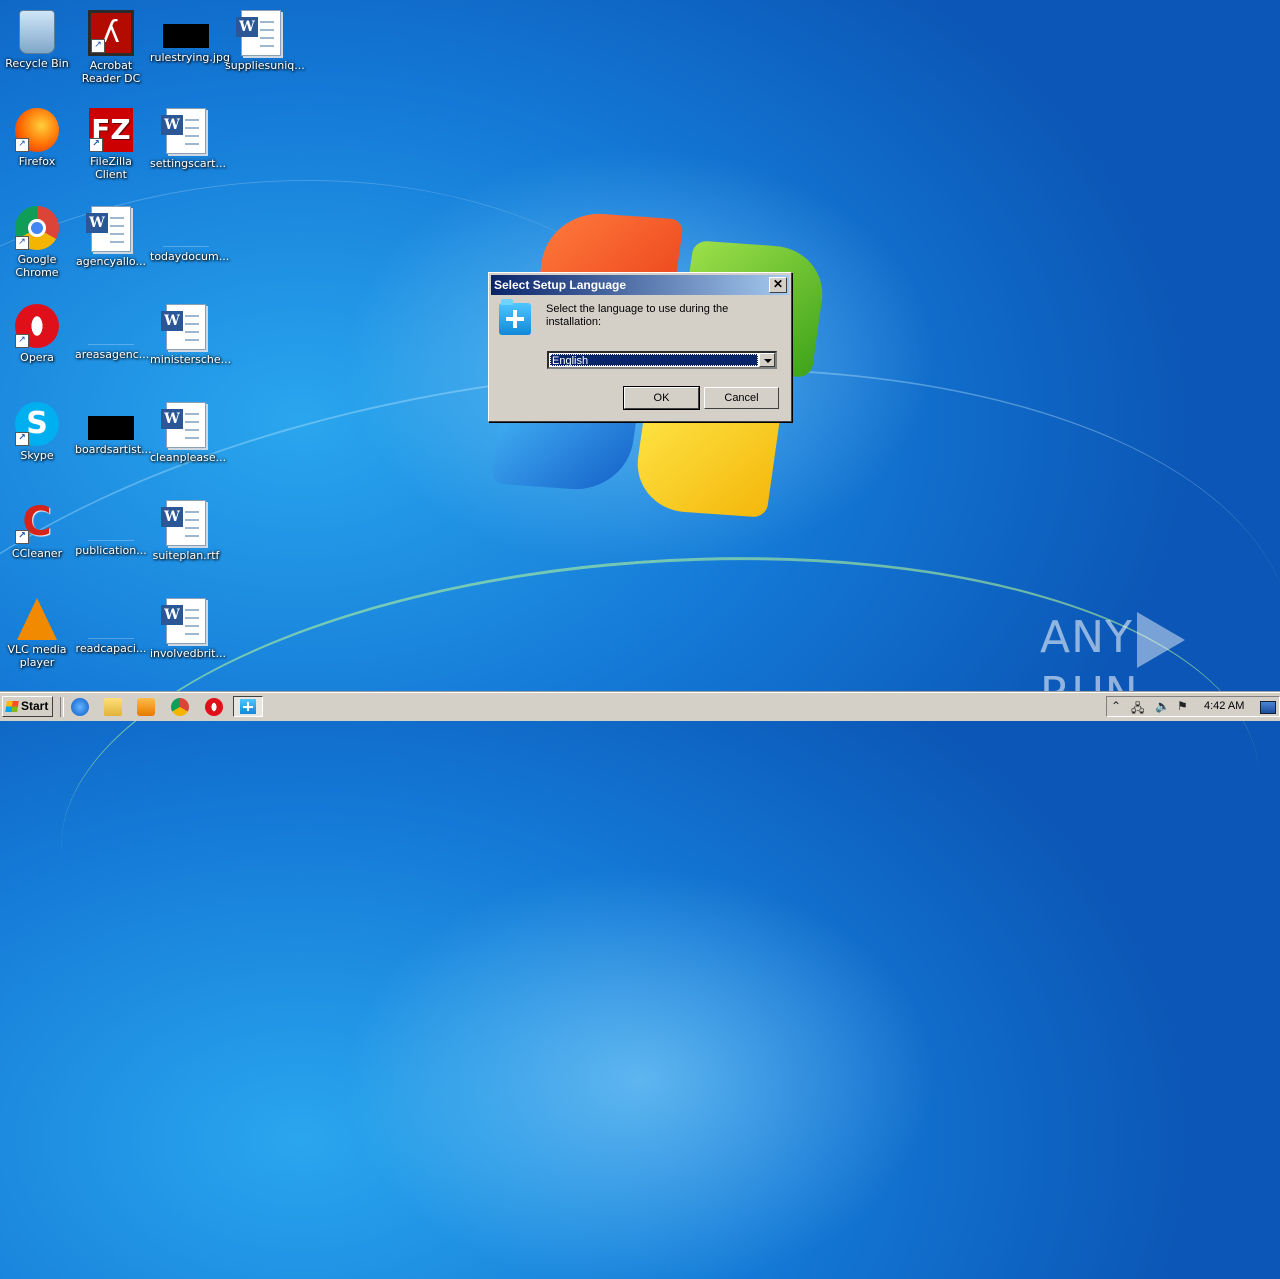 This screenshot has height=1279, width=1280. I want to click on acrobat-reader-icon: ʎ ↗, so click(111, 33).